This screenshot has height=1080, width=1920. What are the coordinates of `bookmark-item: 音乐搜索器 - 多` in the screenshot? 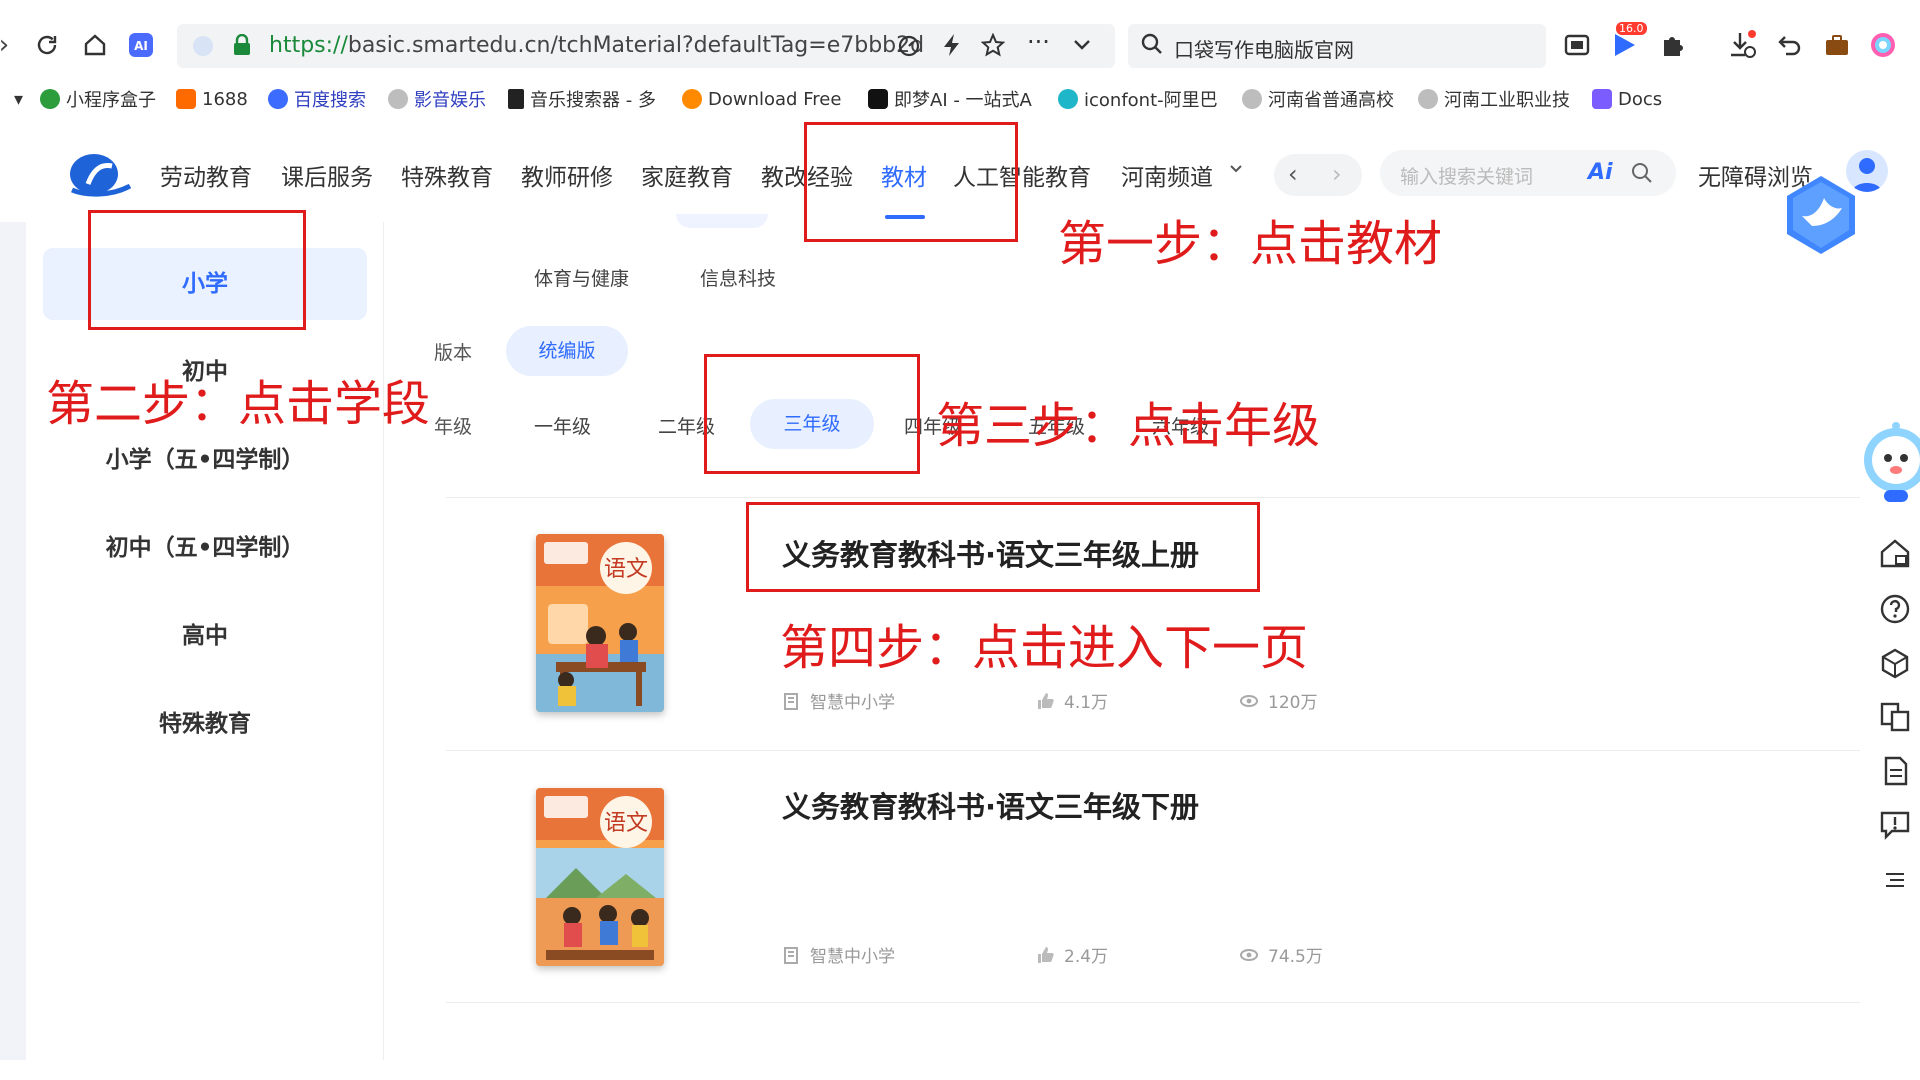 It's located at (582, 99).